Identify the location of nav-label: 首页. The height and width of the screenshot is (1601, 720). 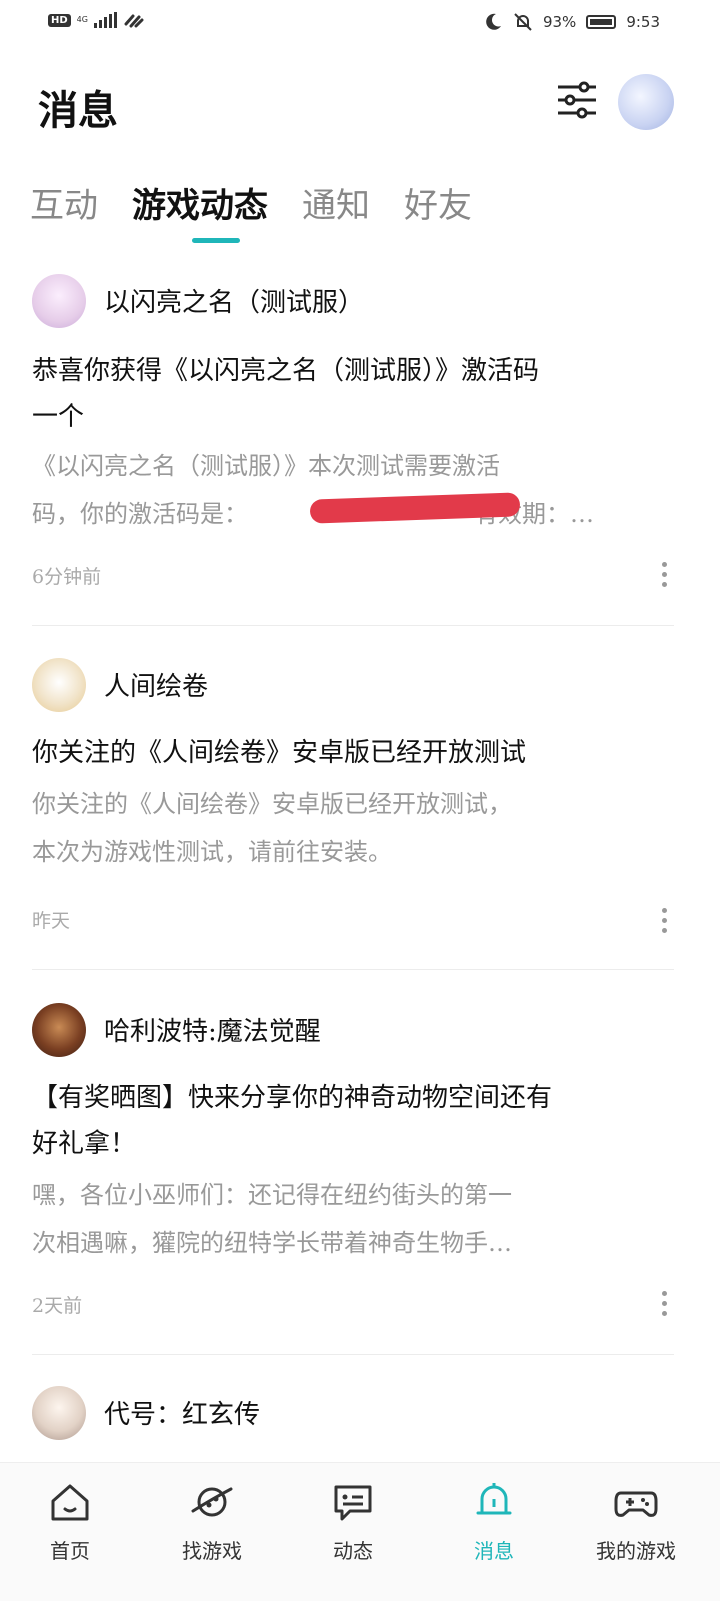
(70, 1551).